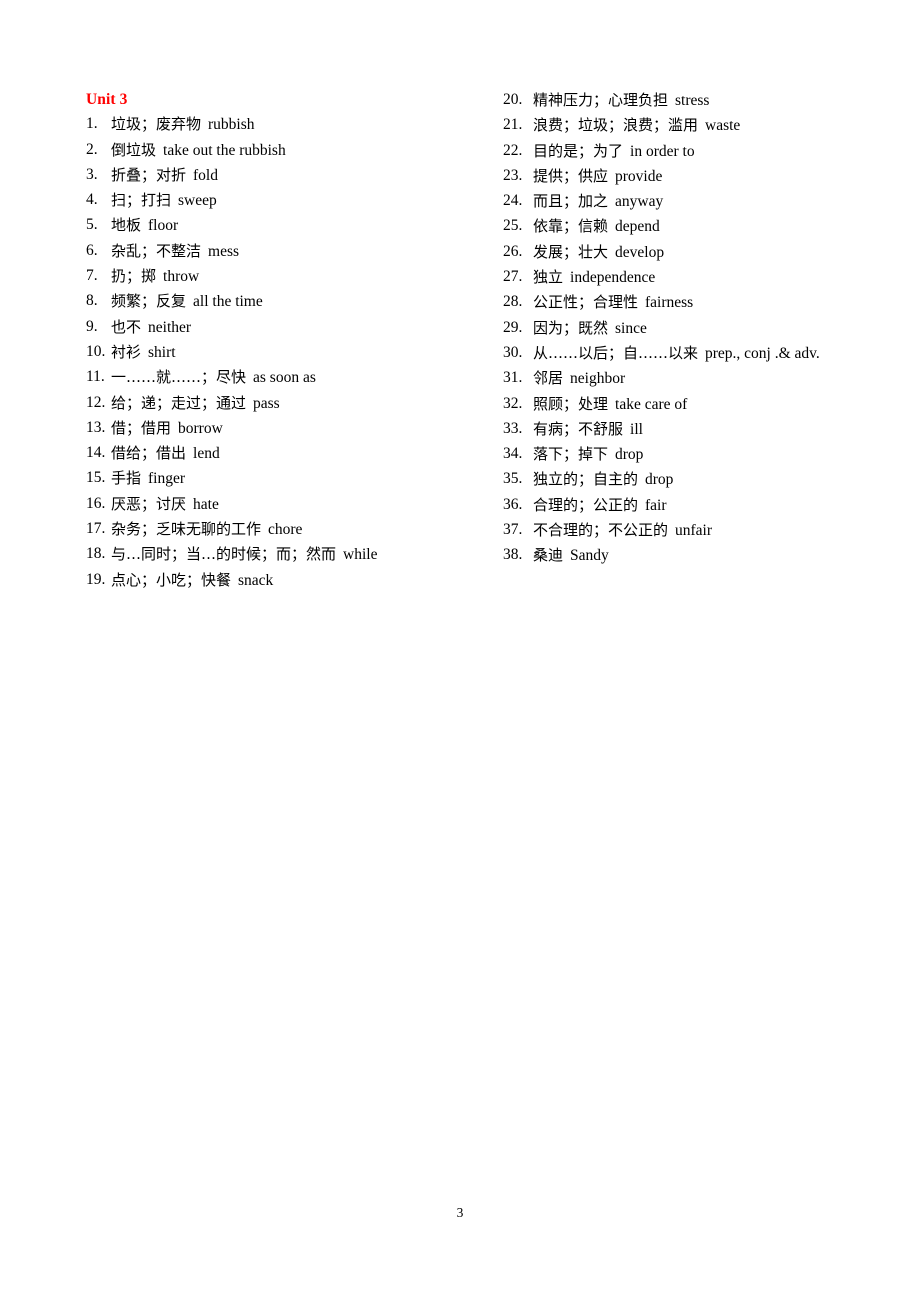  I want to click on entry-english: unfair, so click(694, 531).